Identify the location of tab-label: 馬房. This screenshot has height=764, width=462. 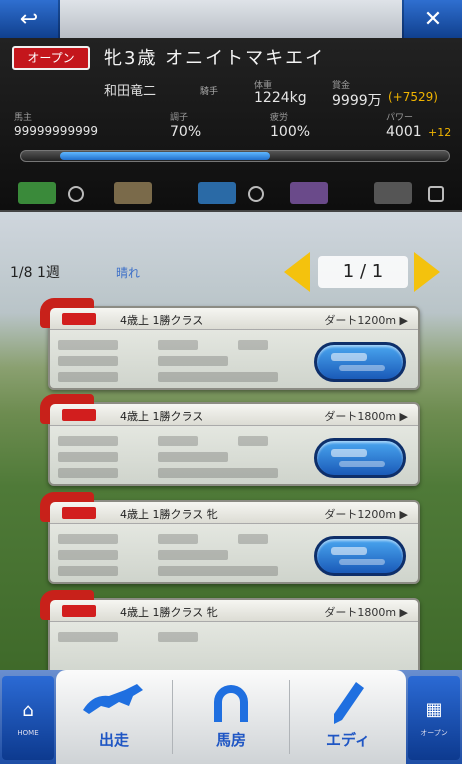
(230, 740).